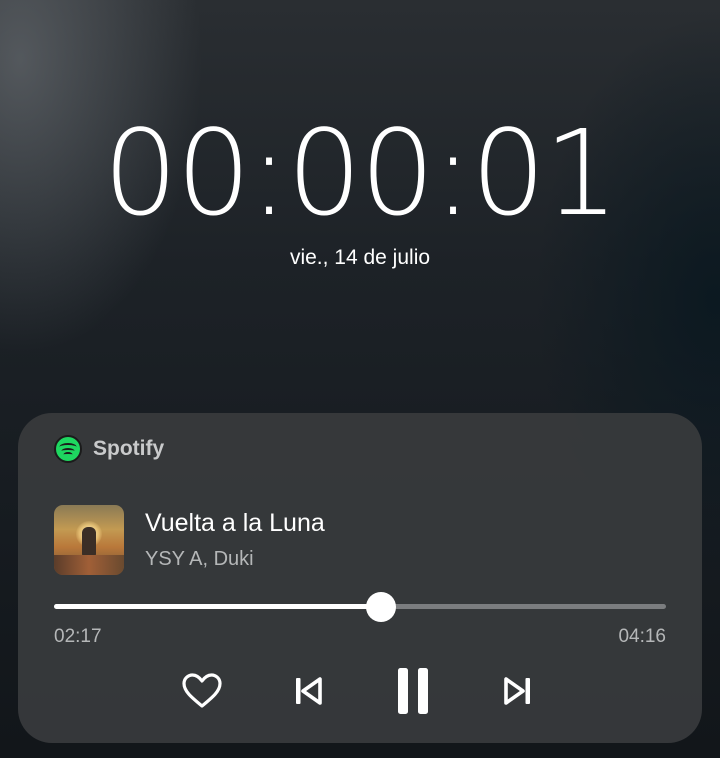 The image size is (720, 758). I want to click on like-button, so click(202, 691).